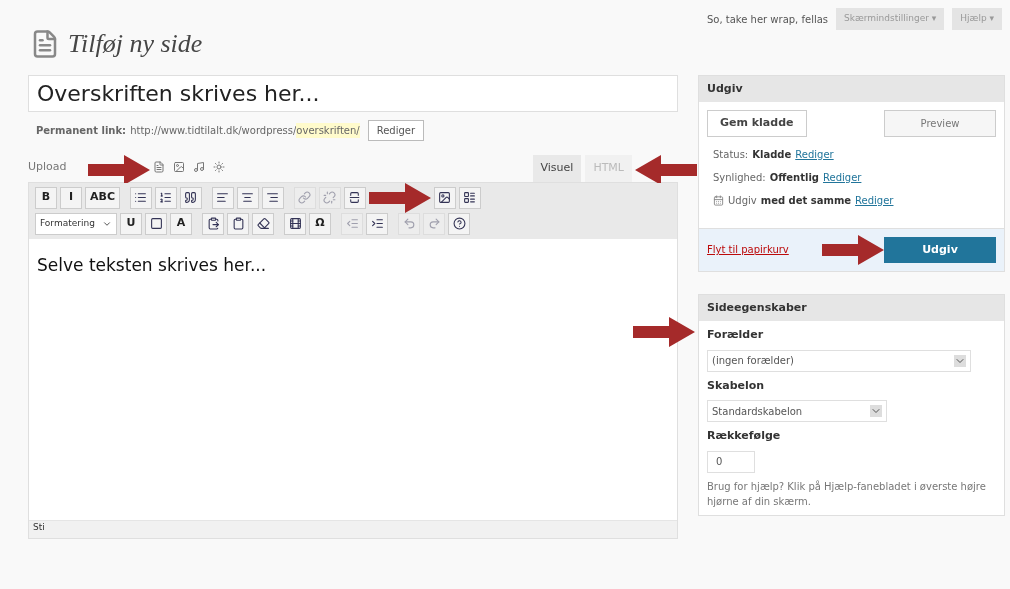 The width and height of the screenshot is (1010, 589). Describe the element at coordinates (851, 308) in the screenshot. I see `panel-header: Sideegenskaber` at that location.